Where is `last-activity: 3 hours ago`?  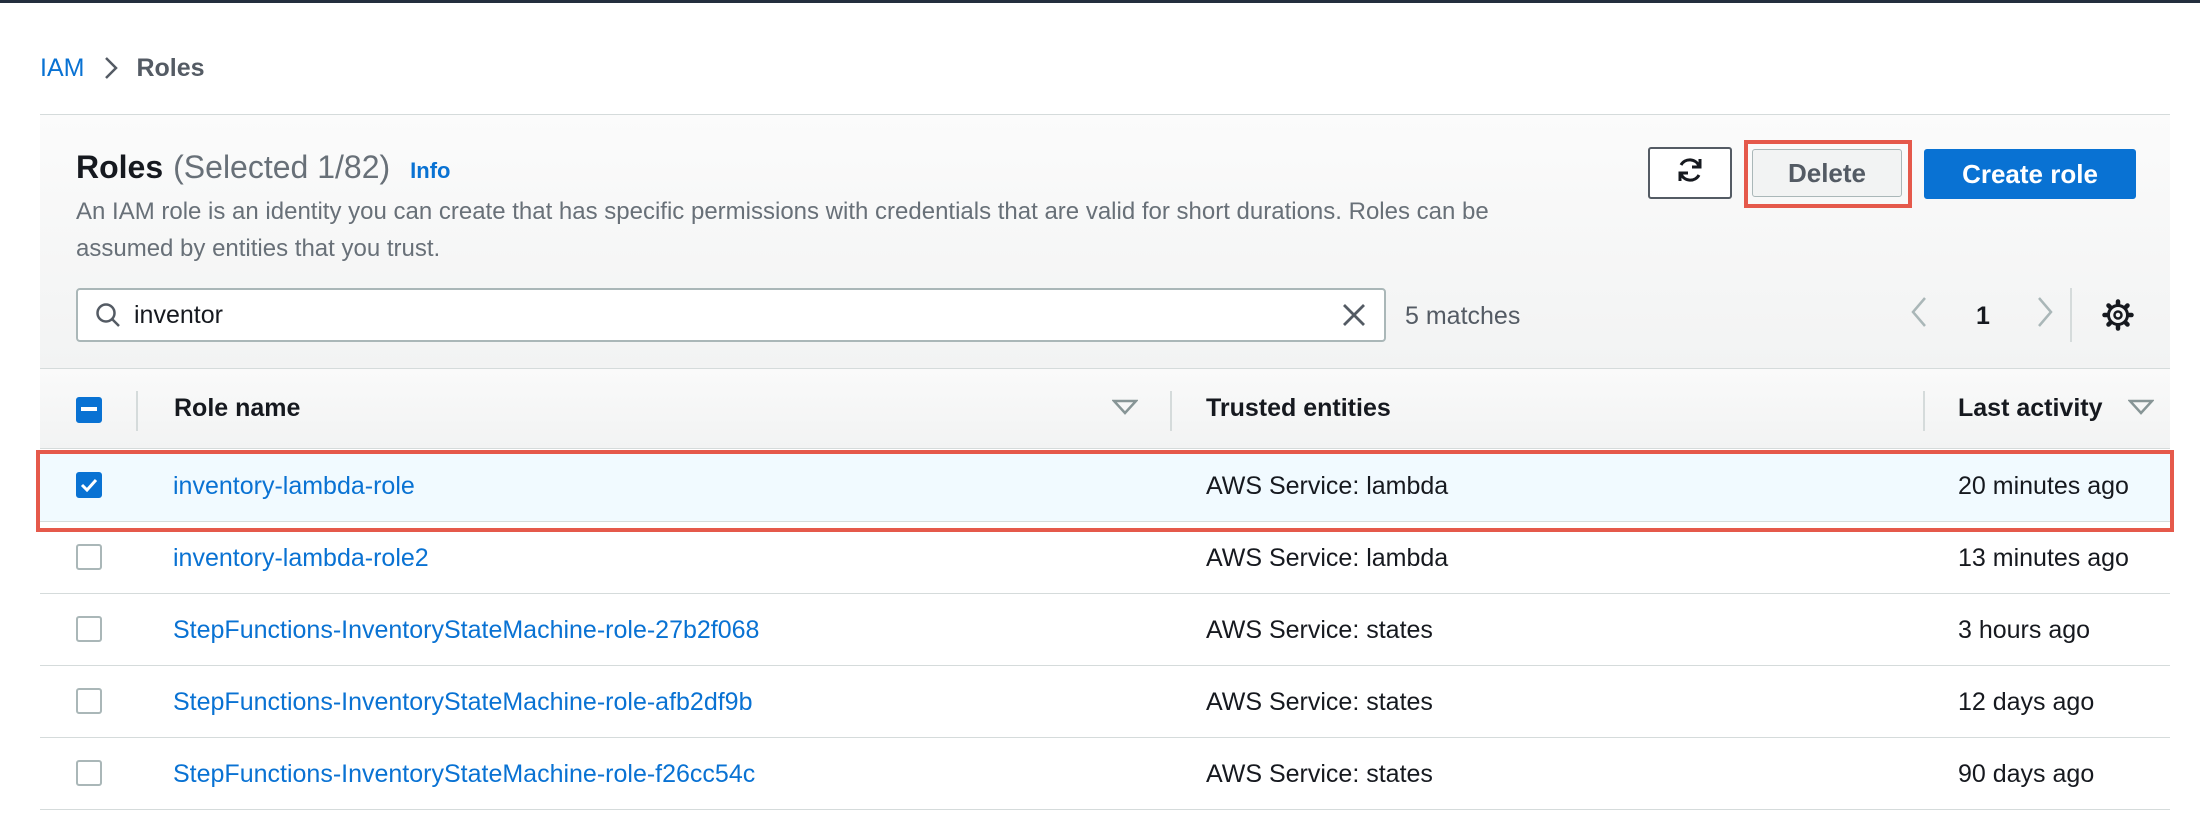
last-activity: 3 hours ago is located at coordinates (2024, 630).